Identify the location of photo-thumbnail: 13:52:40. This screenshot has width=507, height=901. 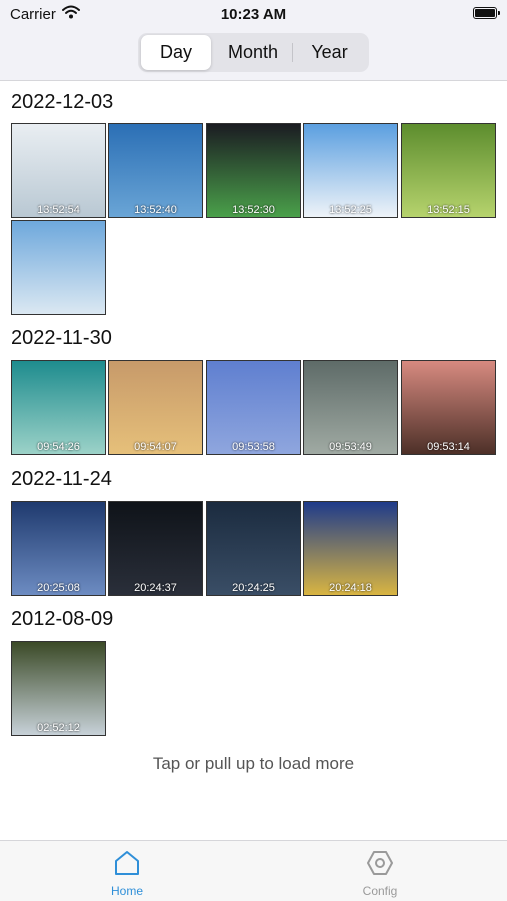
(155, 170).